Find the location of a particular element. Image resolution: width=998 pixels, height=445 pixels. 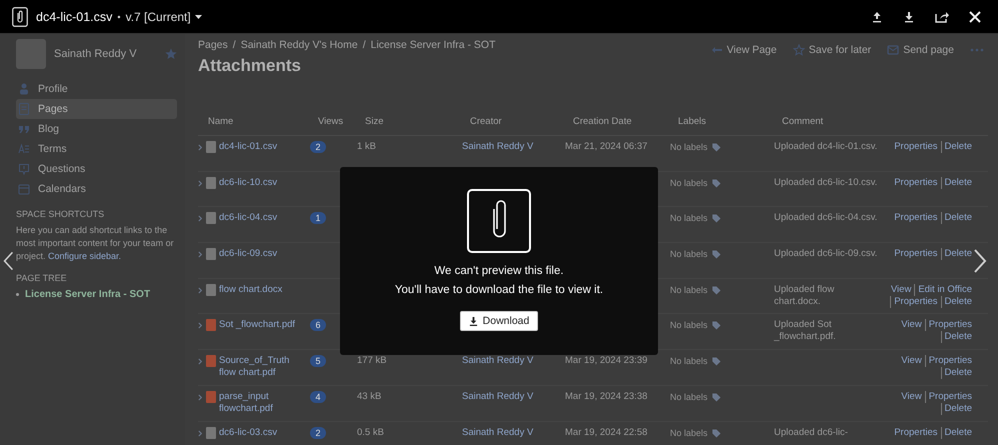

sidebar-item: Profile is located at coordinates (96, 89).